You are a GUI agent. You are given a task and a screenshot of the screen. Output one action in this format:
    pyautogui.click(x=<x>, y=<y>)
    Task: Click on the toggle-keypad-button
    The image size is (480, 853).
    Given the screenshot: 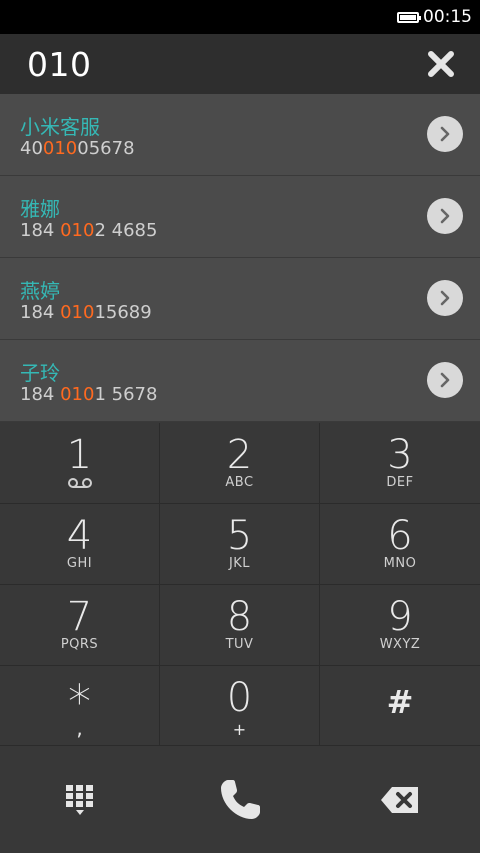 What is the action you would take?
    pyautogui.click(x=80, y=800)
    